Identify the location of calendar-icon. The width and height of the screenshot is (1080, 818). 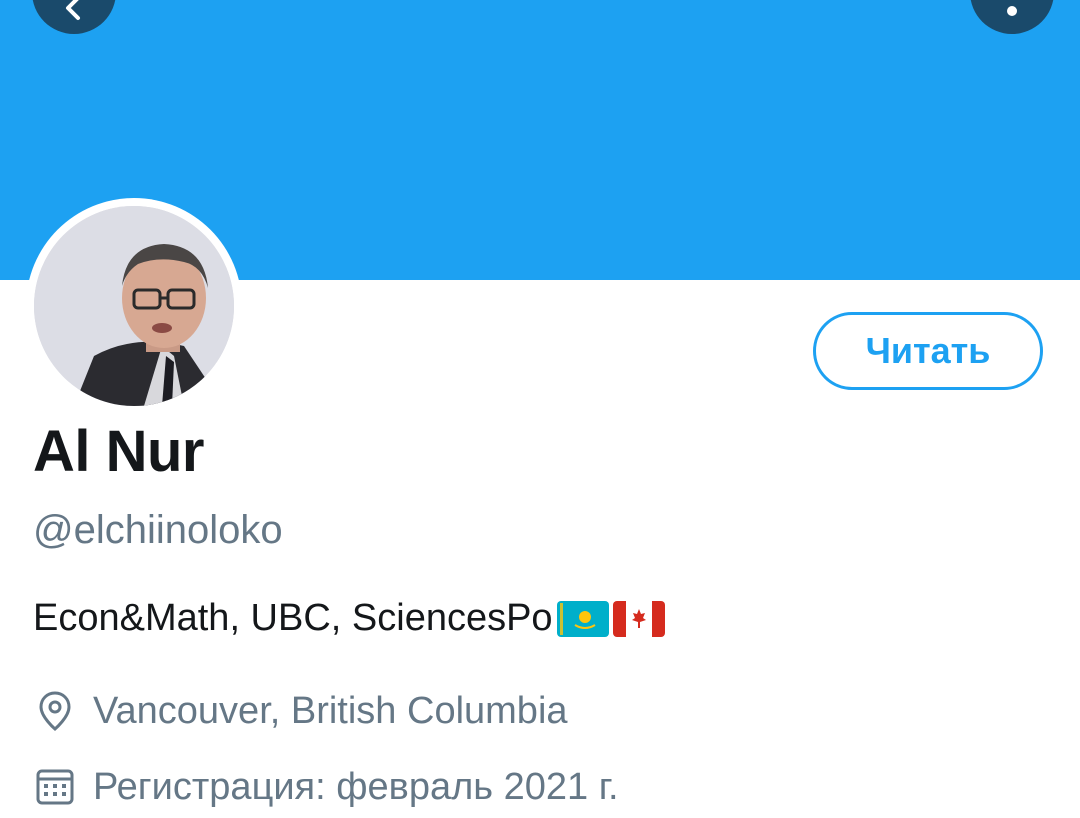
(55, 787).